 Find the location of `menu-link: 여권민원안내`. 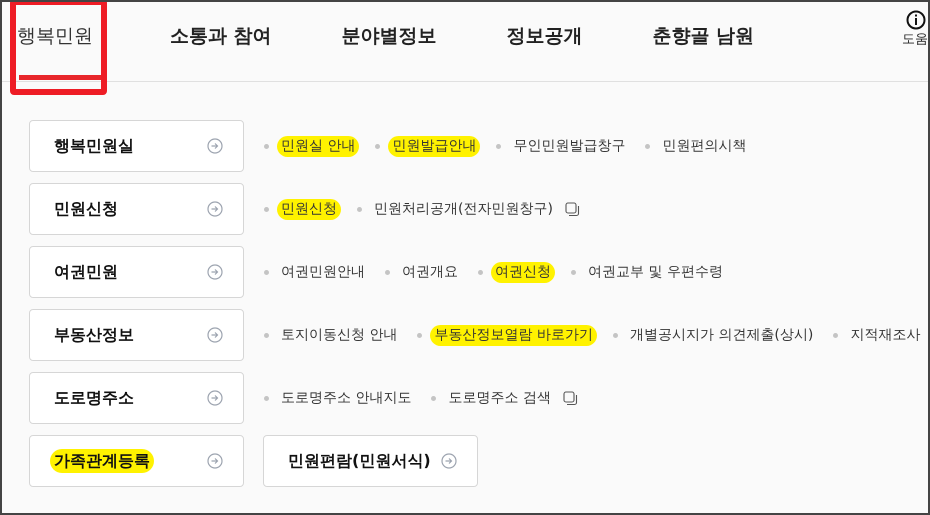

menu-link: 여권민원안내 is located at coordinates (323, 272).